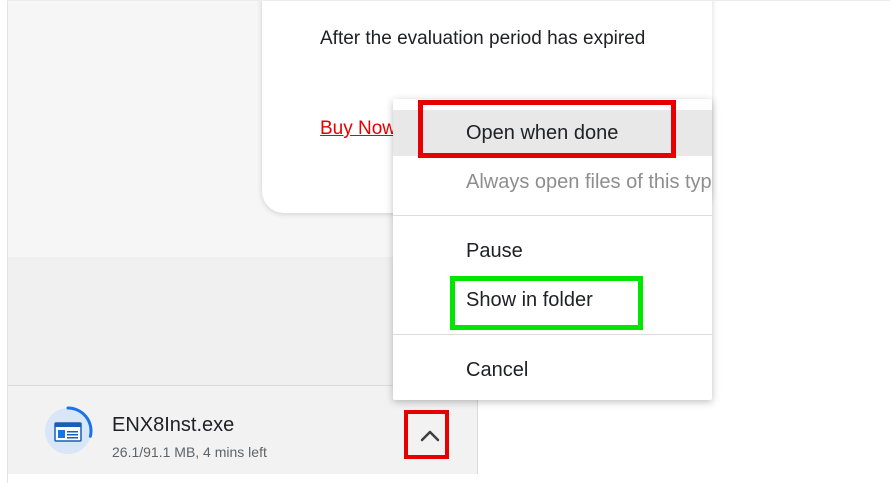  I want to click on buy-now-link: Buy Now, so click(358, 129).